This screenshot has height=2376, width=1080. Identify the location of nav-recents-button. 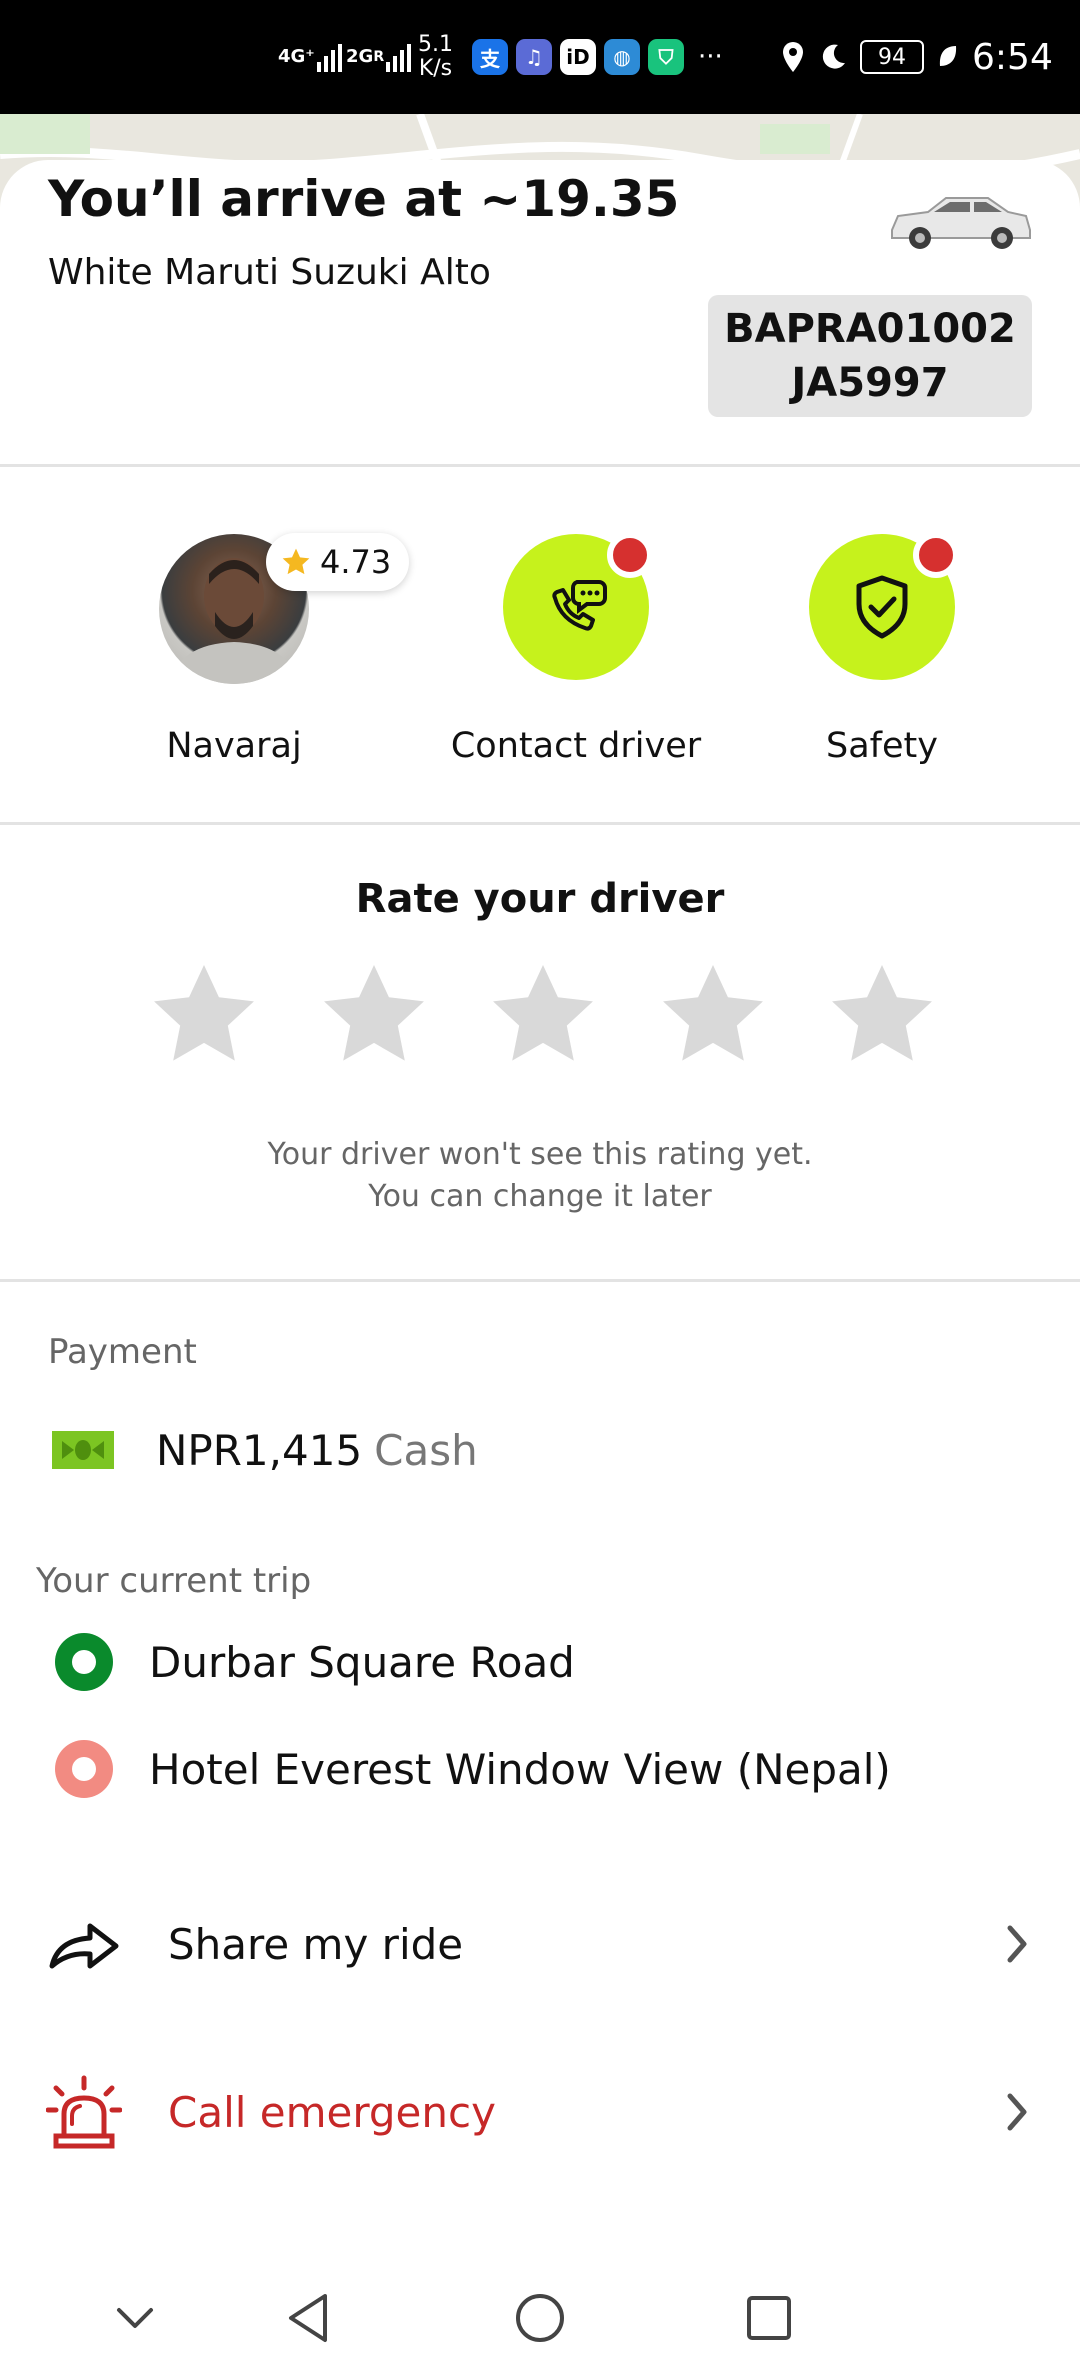
(769, 2318).